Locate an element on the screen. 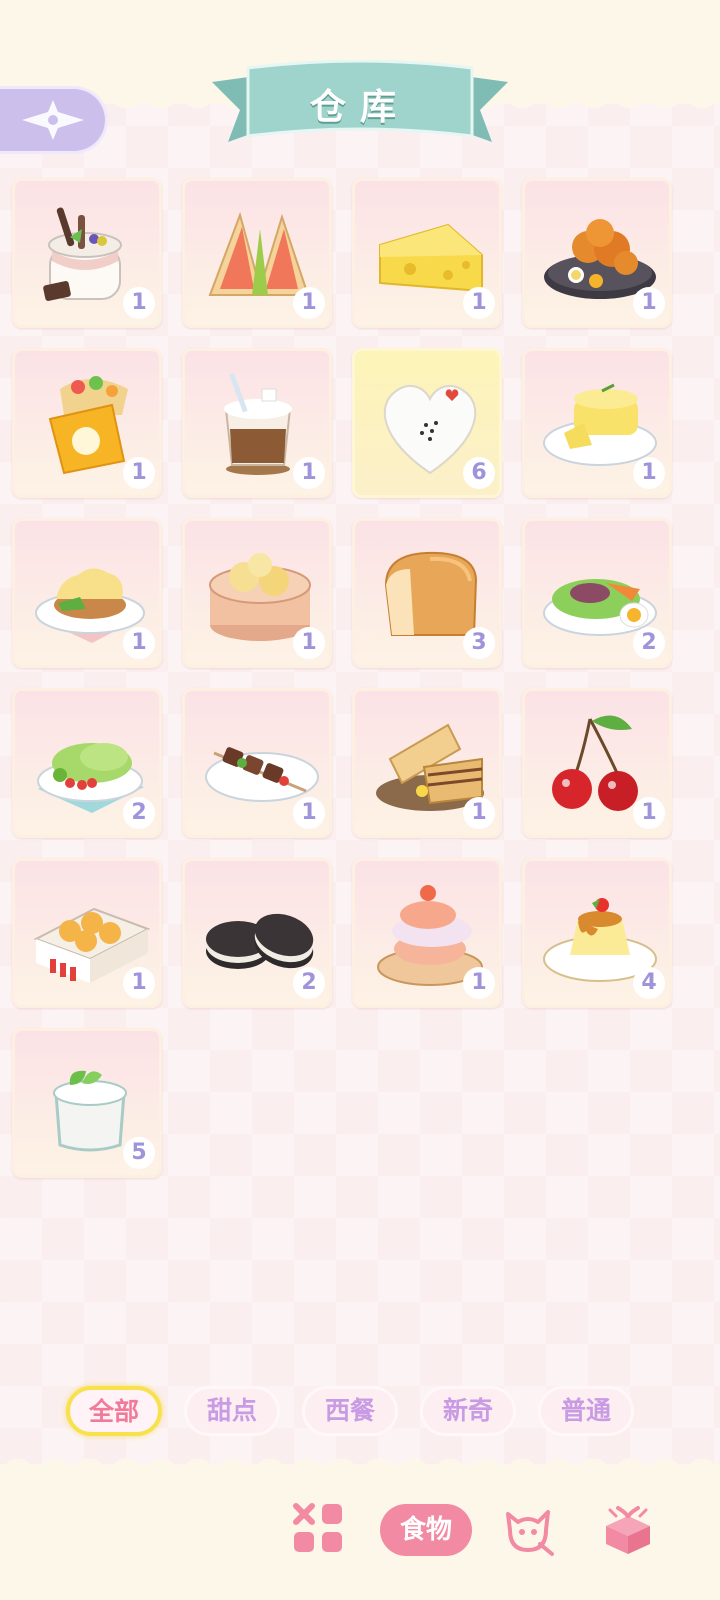  page-title: 仓库 is located at coordinates (359, 107).